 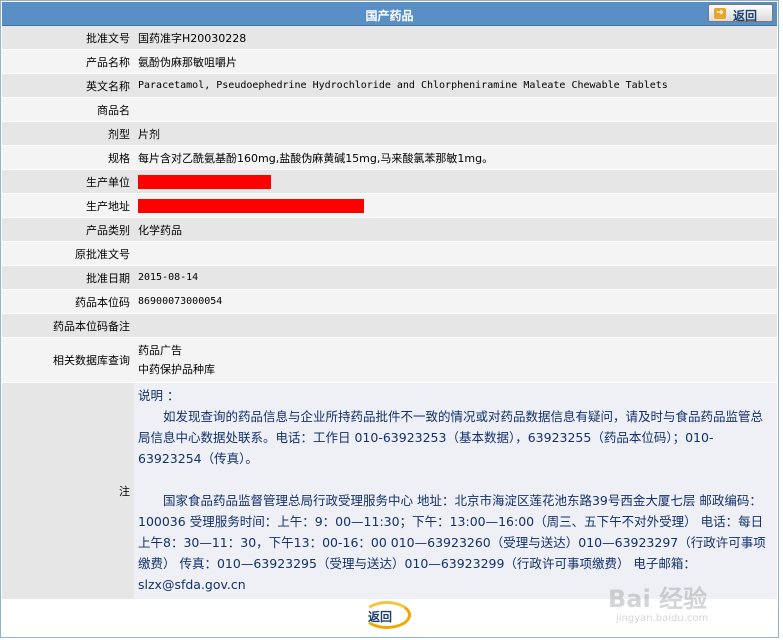 What do you see at coordinates (68, 205) in the screenshot?
I see `field-label: 生产地址` at bounding box center [68, 205].